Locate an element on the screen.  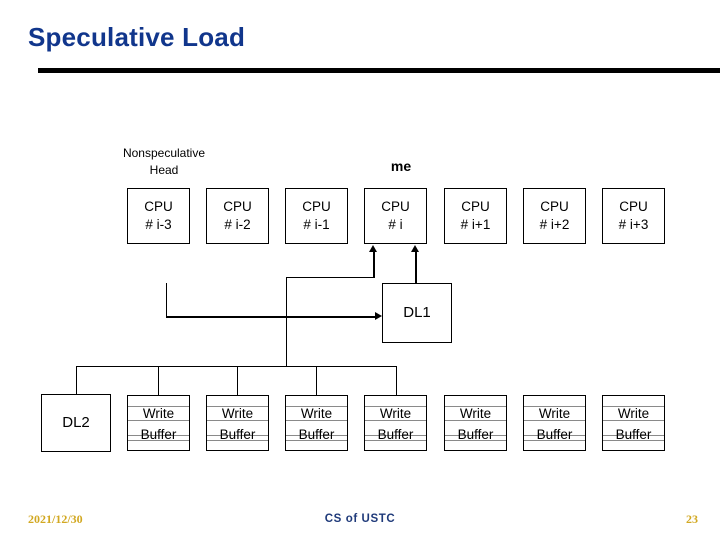
dl1-label: DL1 is located at coordinates (417, 312).